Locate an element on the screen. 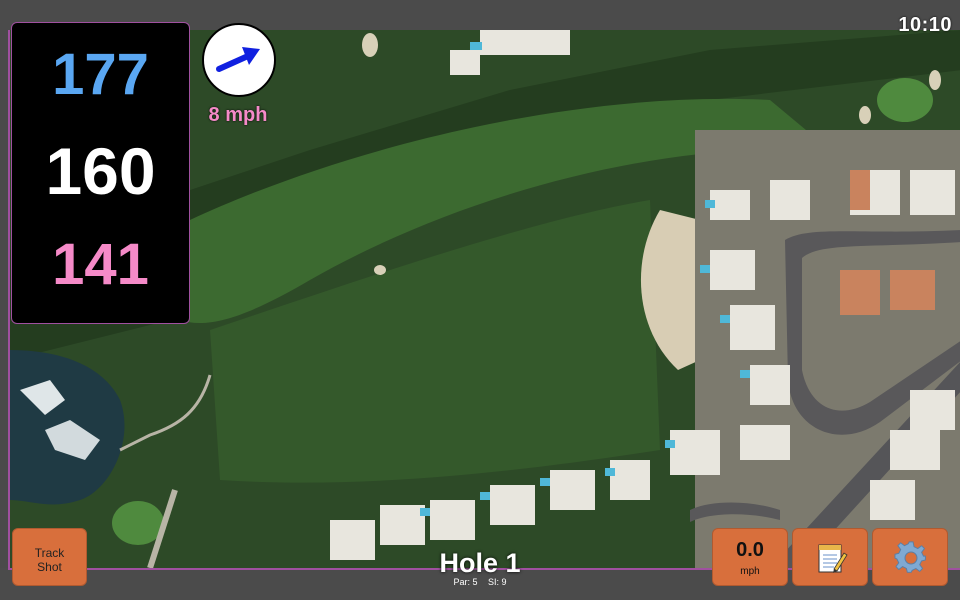 The height and width of the screenshot is (600, 960). hole-par: Par: 5 is located at coordinates (465, 582).